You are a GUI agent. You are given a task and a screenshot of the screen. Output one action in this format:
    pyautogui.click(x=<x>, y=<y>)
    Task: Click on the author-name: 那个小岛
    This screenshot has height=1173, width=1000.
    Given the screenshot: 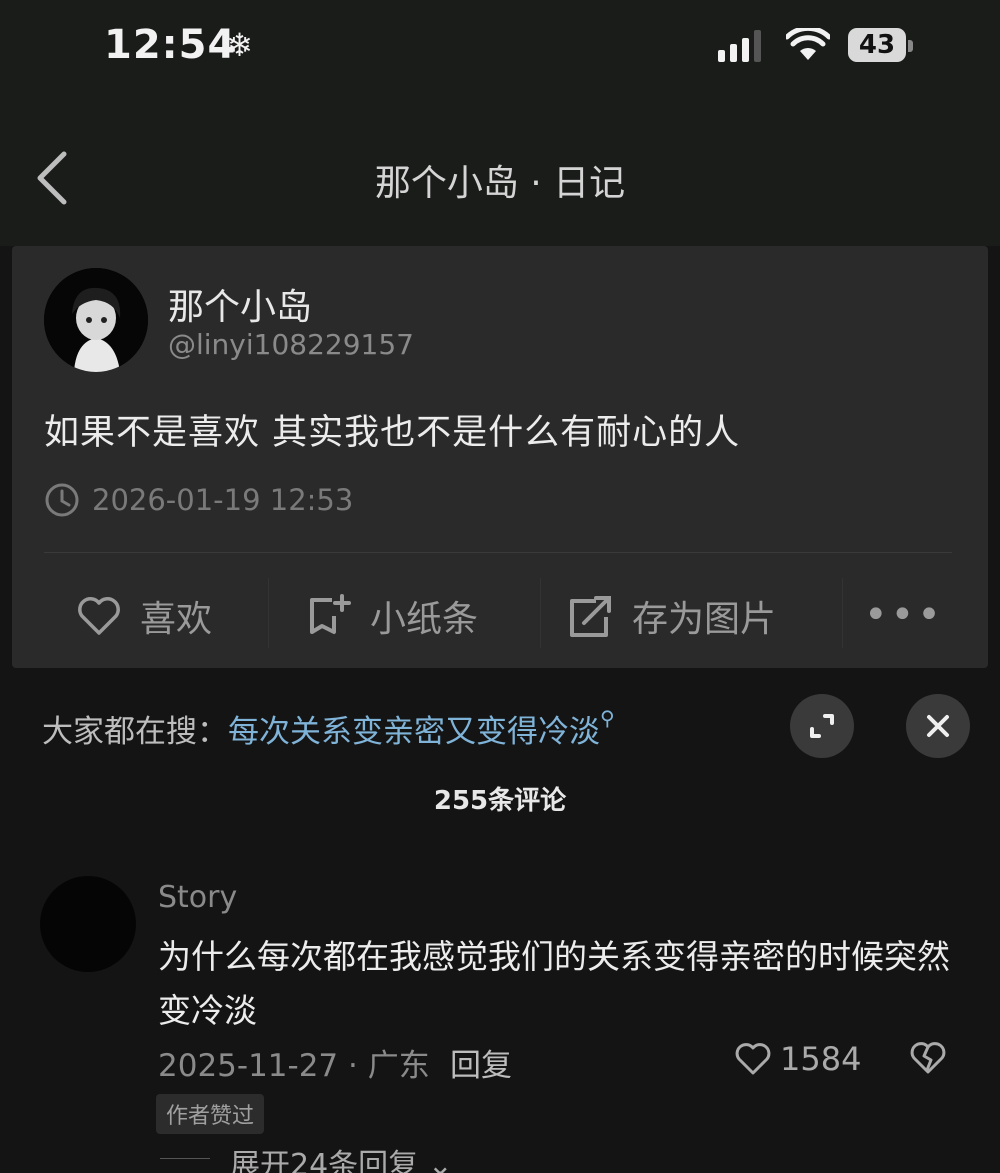 What is the action you would take?
    pyautogui.click(x=240, y=304)
    